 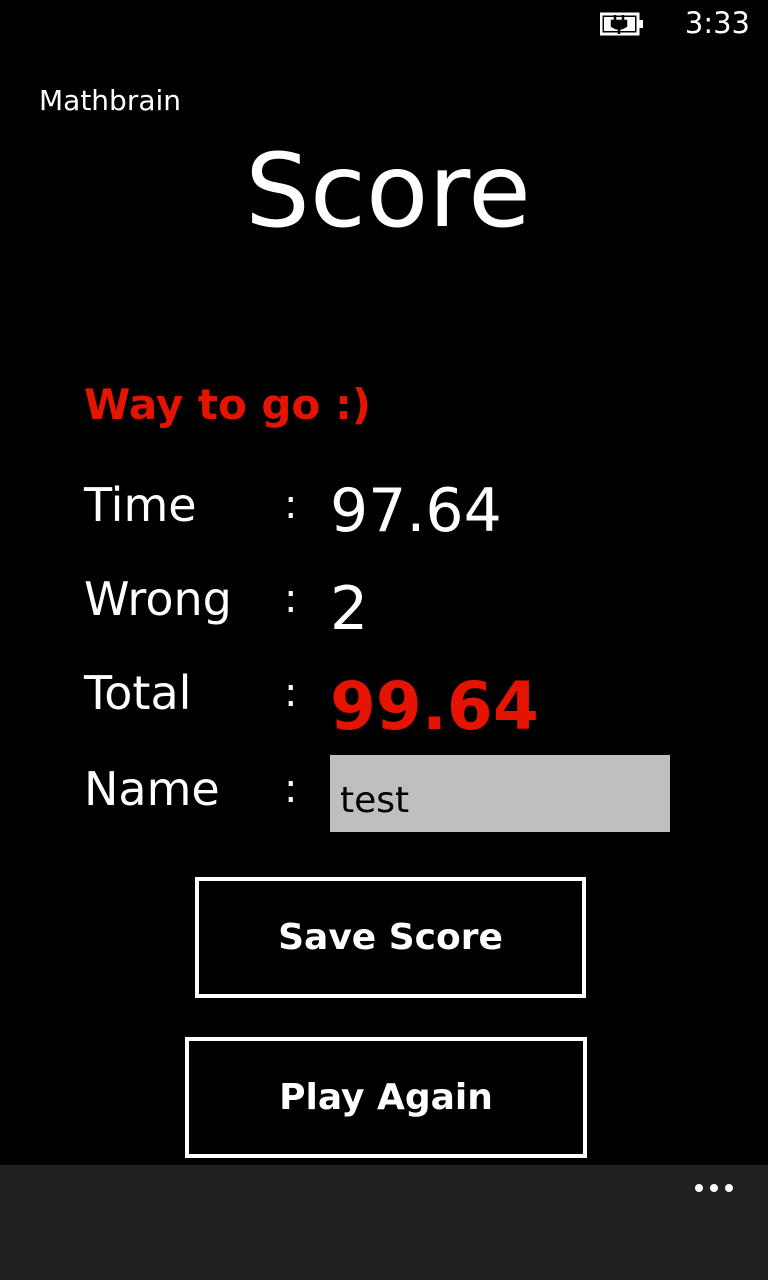 What do you see at coordinates (349, 609) in the screenshot?
I see `wrong-value: 2` at bounding box center [349, 609].